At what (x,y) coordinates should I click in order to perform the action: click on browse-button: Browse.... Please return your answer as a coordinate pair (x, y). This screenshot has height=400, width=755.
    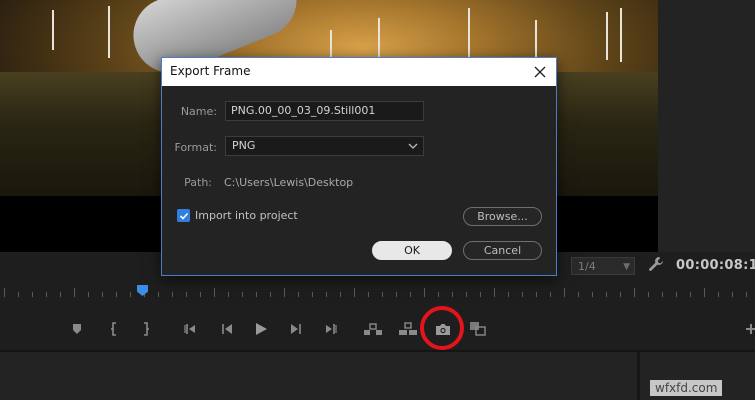
    Looking at the image, I should click on (502, 216).